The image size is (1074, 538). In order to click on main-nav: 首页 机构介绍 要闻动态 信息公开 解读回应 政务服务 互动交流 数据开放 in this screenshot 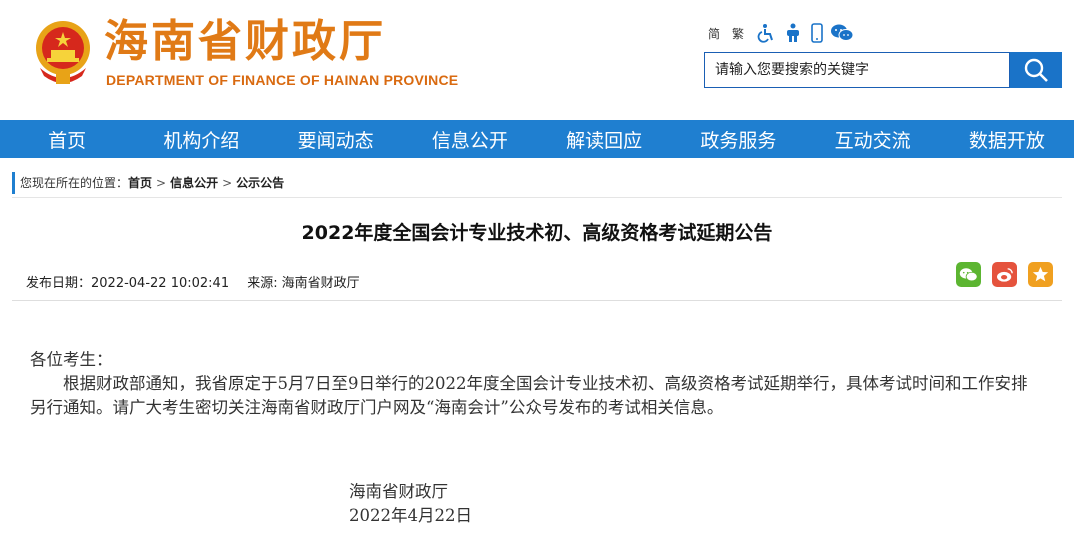, I will do `click(537, 139)`.